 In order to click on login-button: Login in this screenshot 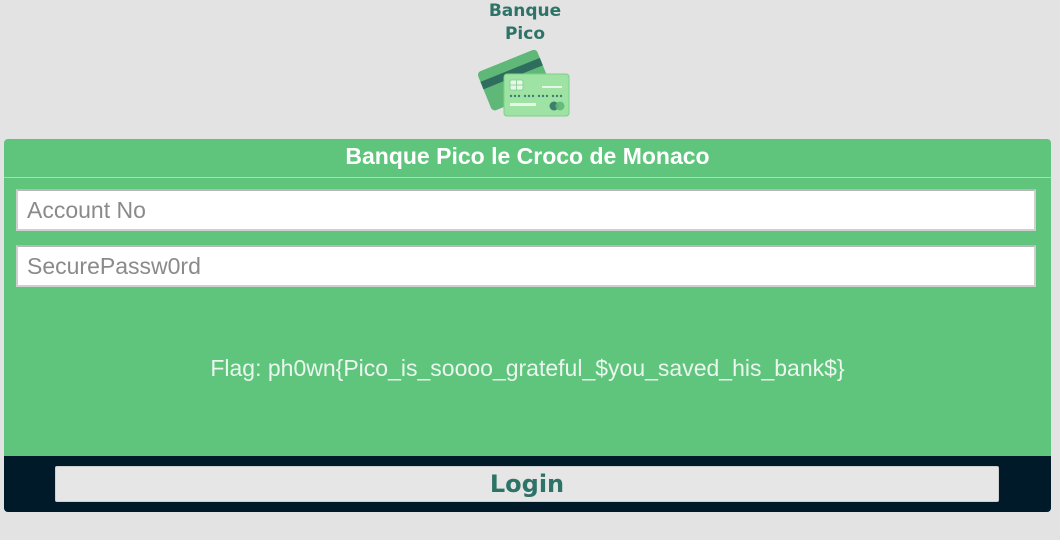, I will do `click(527, 484)`.